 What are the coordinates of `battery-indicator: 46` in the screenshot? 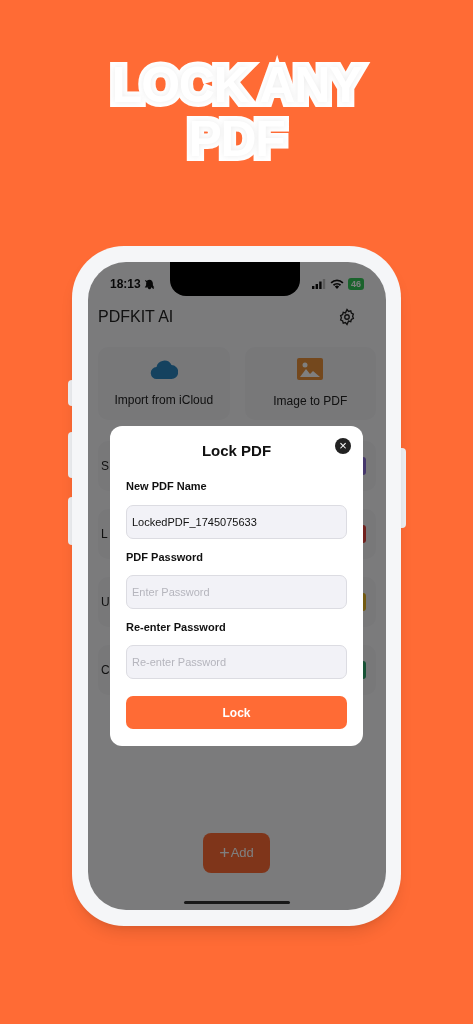 It's located at (356, 284).